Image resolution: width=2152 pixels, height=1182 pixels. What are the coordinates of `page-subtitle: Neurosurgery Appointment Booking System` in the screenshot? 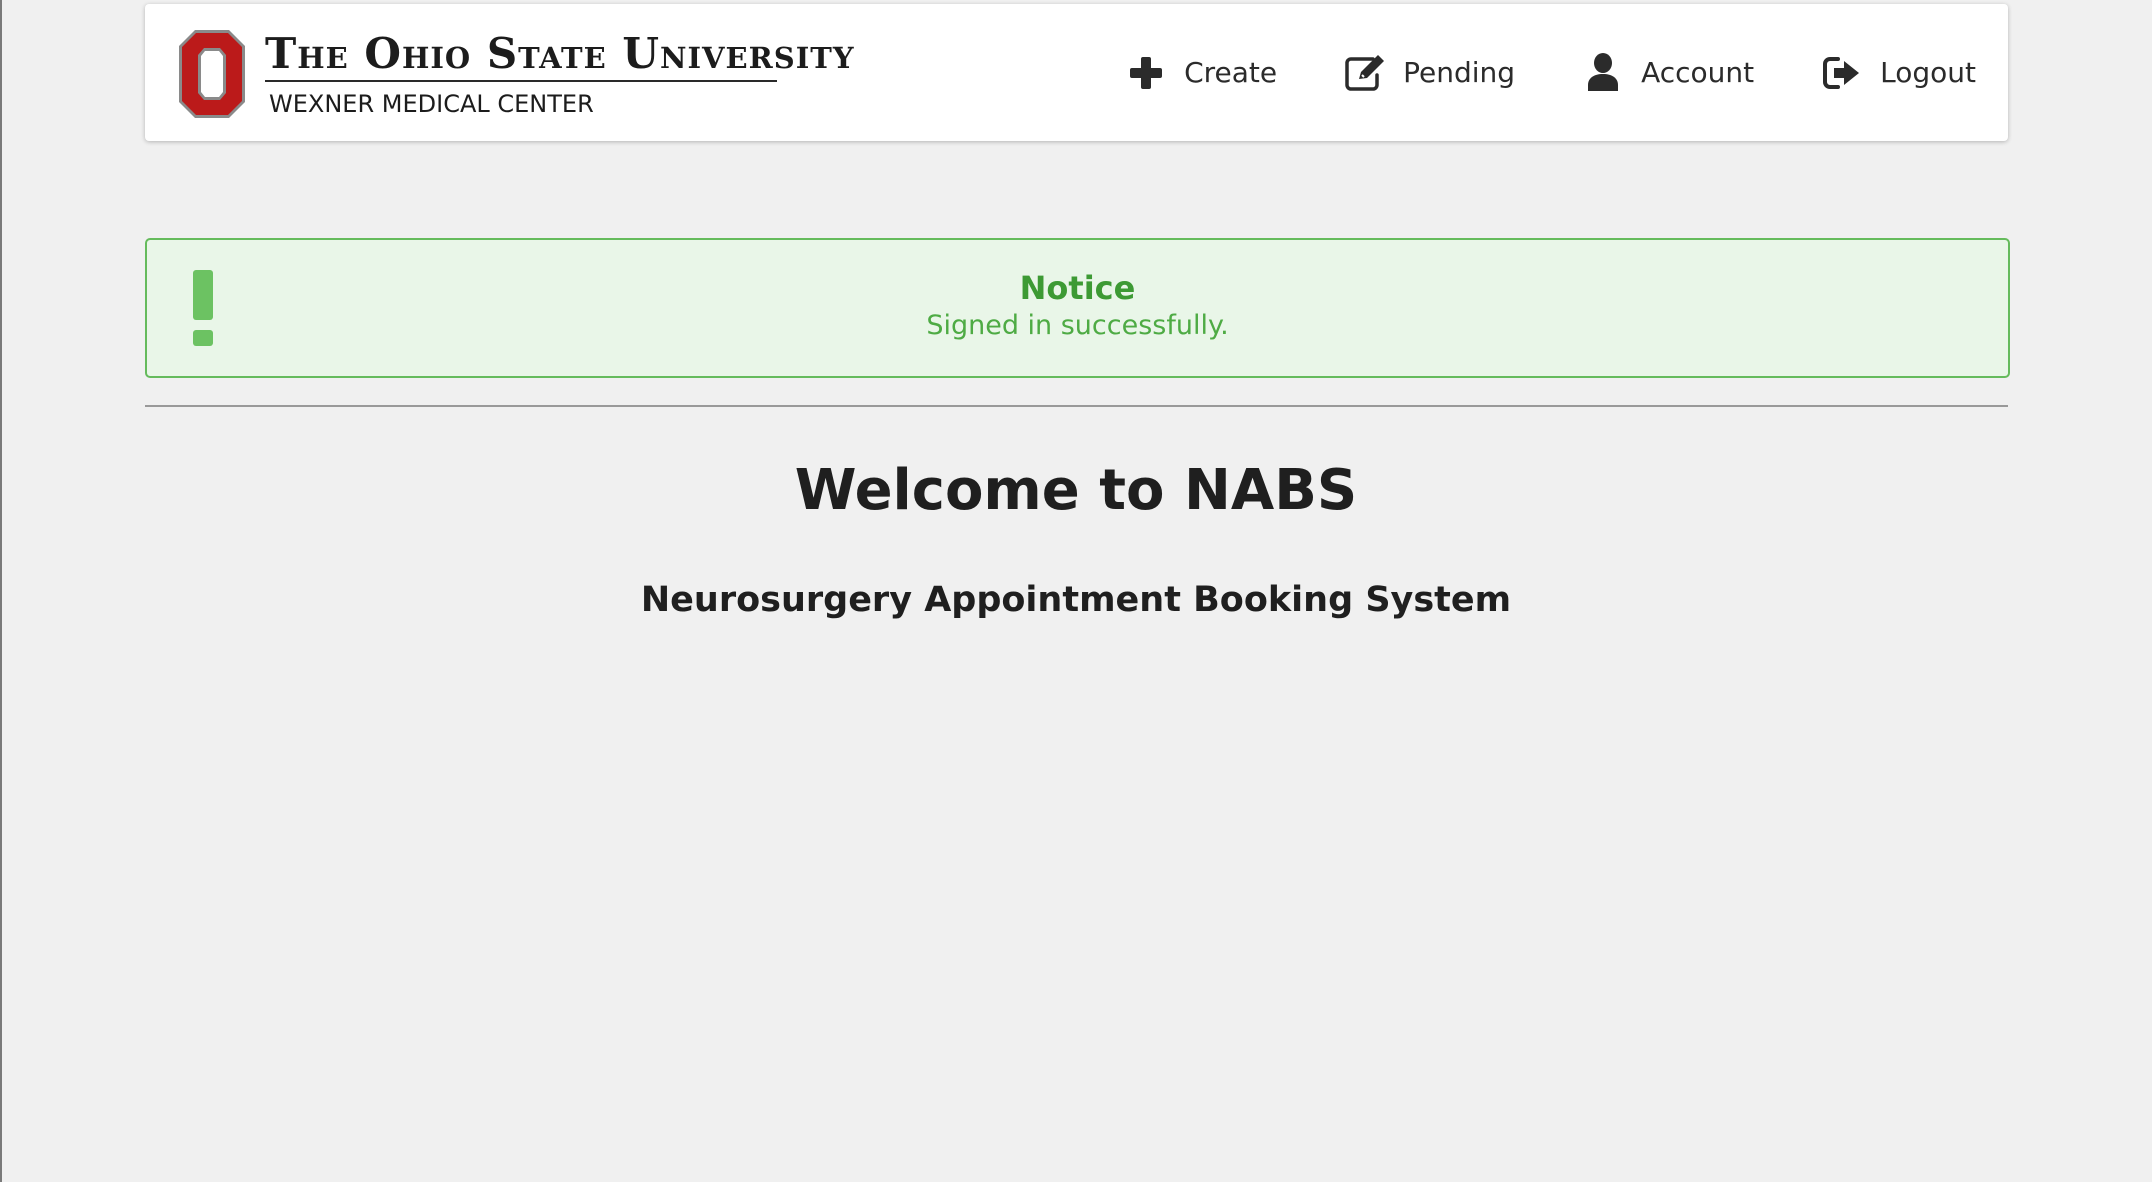 It's located at (1076, 600).